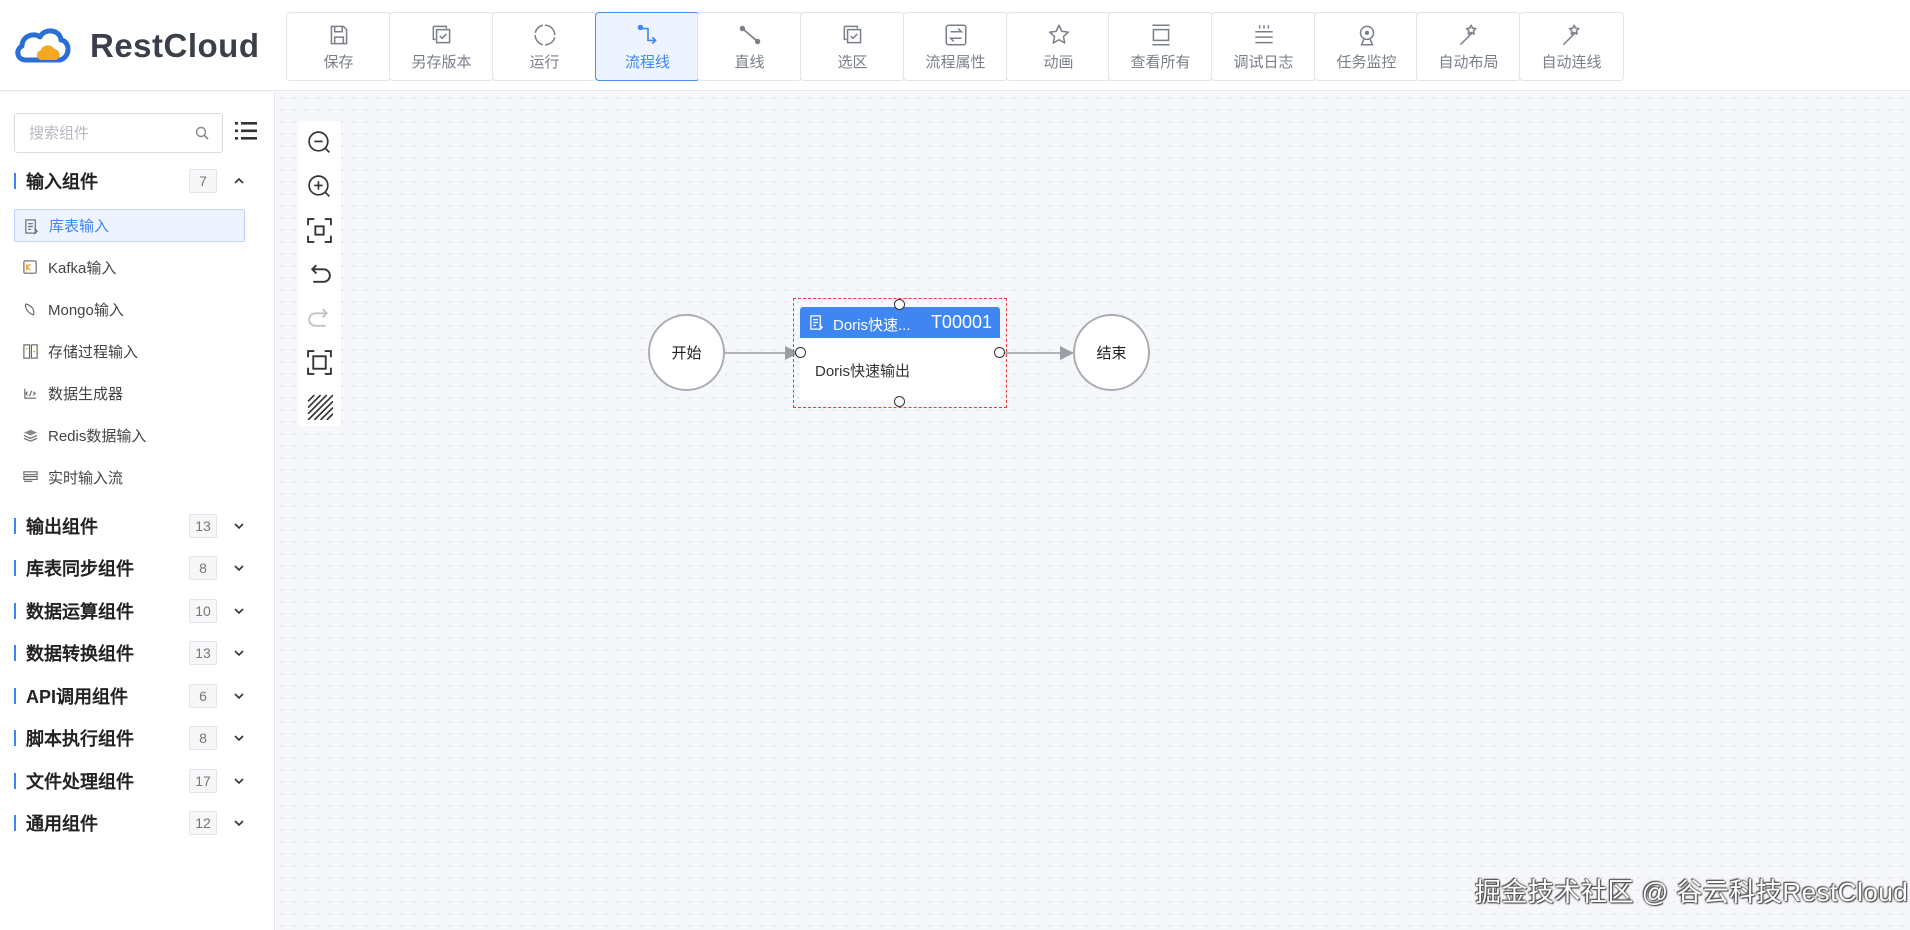 The height and width of the screenshot is (930, 1910). What do you see at coordinates (30, 476) in the screenshot?
I see `stream-icon` at bounding box center [30, 476].